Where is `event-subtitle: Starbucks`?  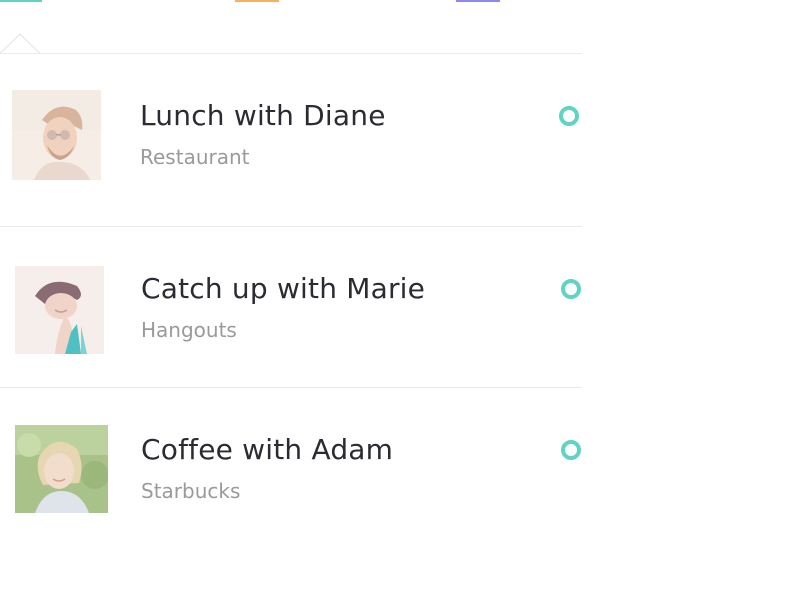
event-subtitle: Starbucks is located at coordinates (191, 491).